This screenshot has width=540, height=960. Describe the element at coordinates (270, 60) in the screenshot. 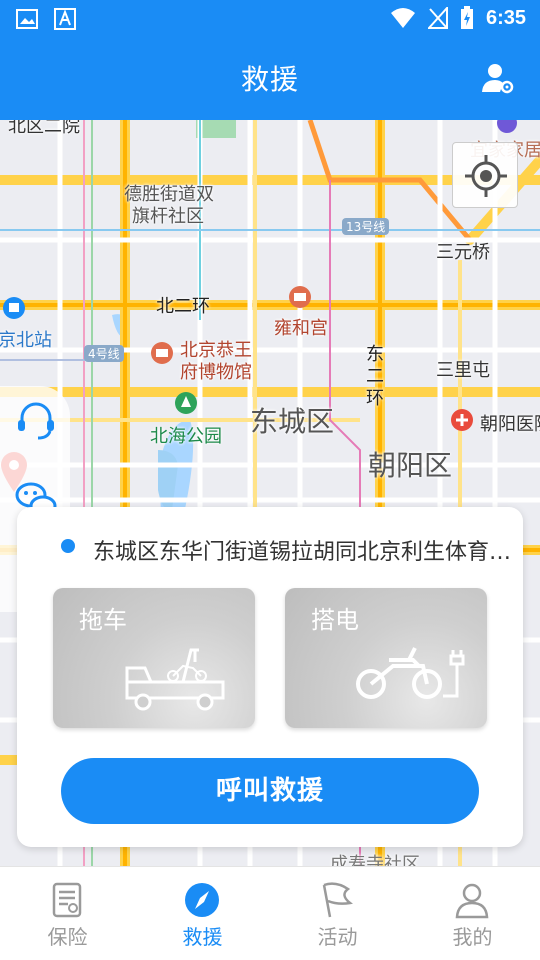

I see `app-header: 6:35 救援` at that location.